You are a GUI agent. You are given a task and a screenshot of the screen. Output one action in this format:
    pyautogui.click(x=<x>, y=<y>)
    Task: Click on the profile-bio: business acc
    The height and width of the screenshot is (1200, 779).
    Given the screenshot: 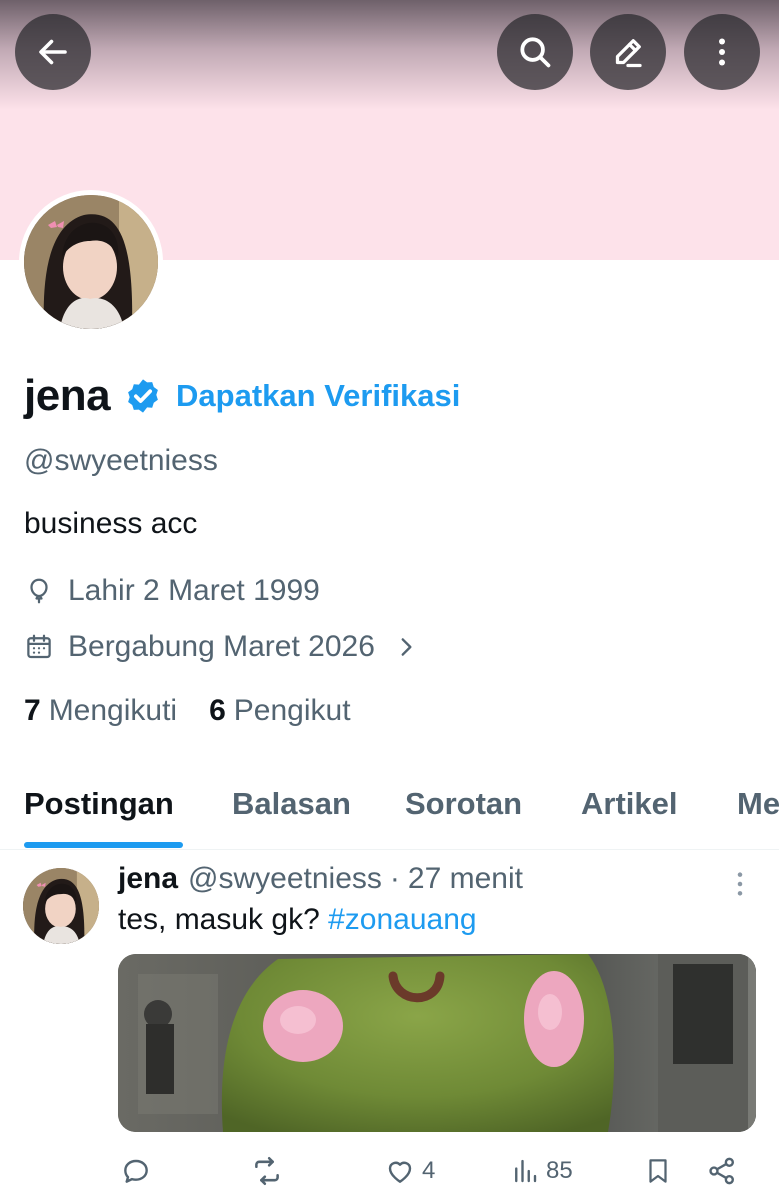 What is the action you would take?
    pyautogui.click(x=111, y=523)
    